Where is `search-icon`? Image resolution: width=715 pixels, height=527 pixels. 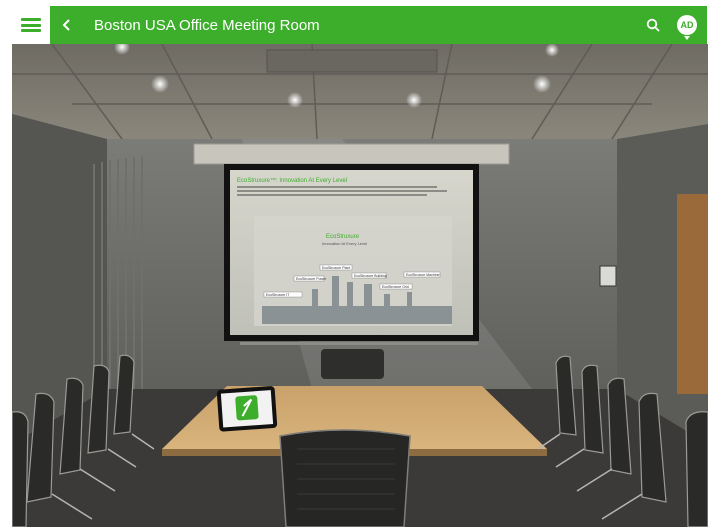 search-icon is located at coordinates (653, 25).